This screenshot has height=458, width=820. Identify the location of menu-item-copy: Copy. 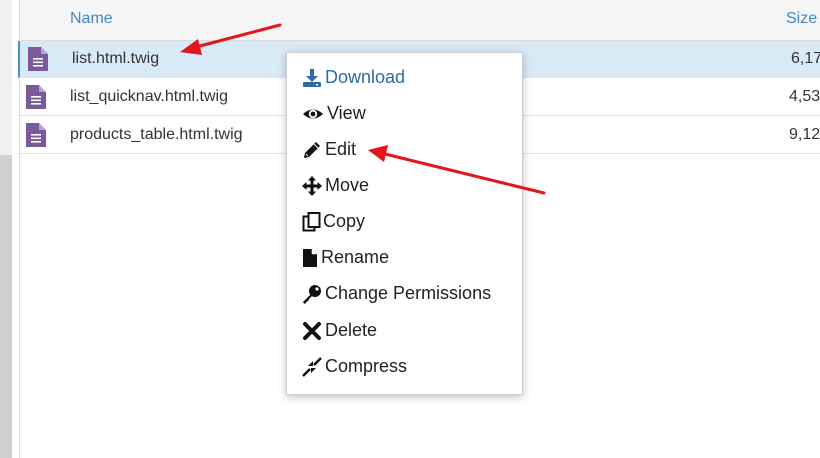
(404, 221).